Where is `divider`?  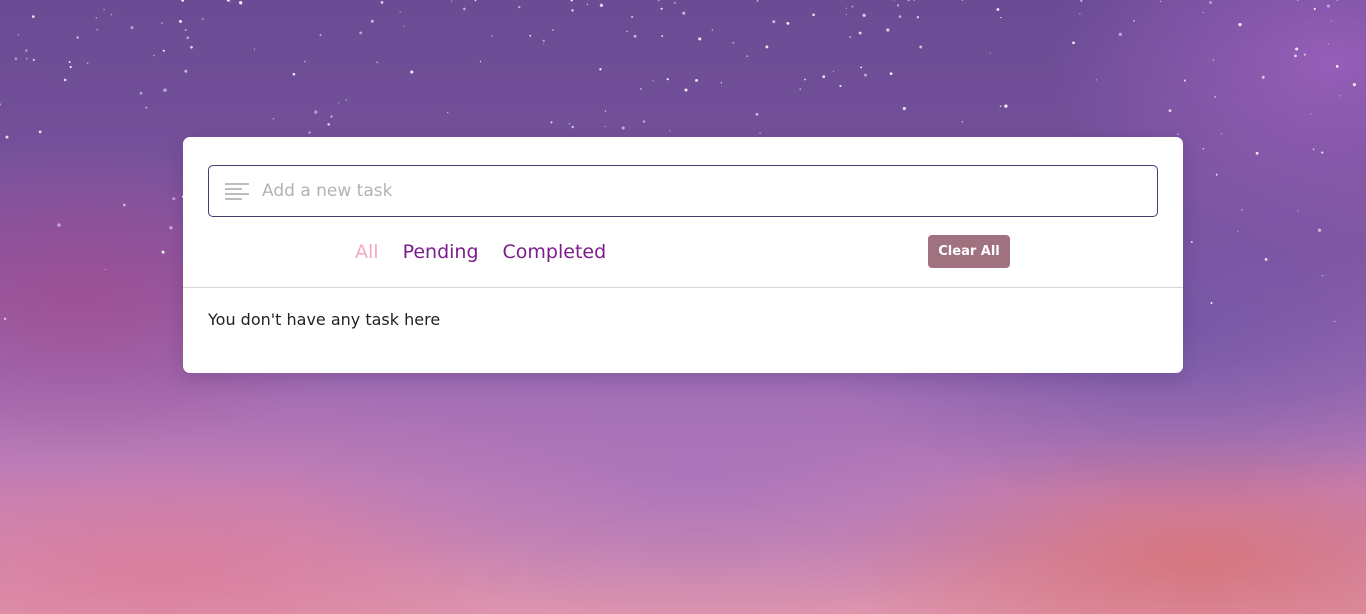
divider is located at coordinates (683, 287).